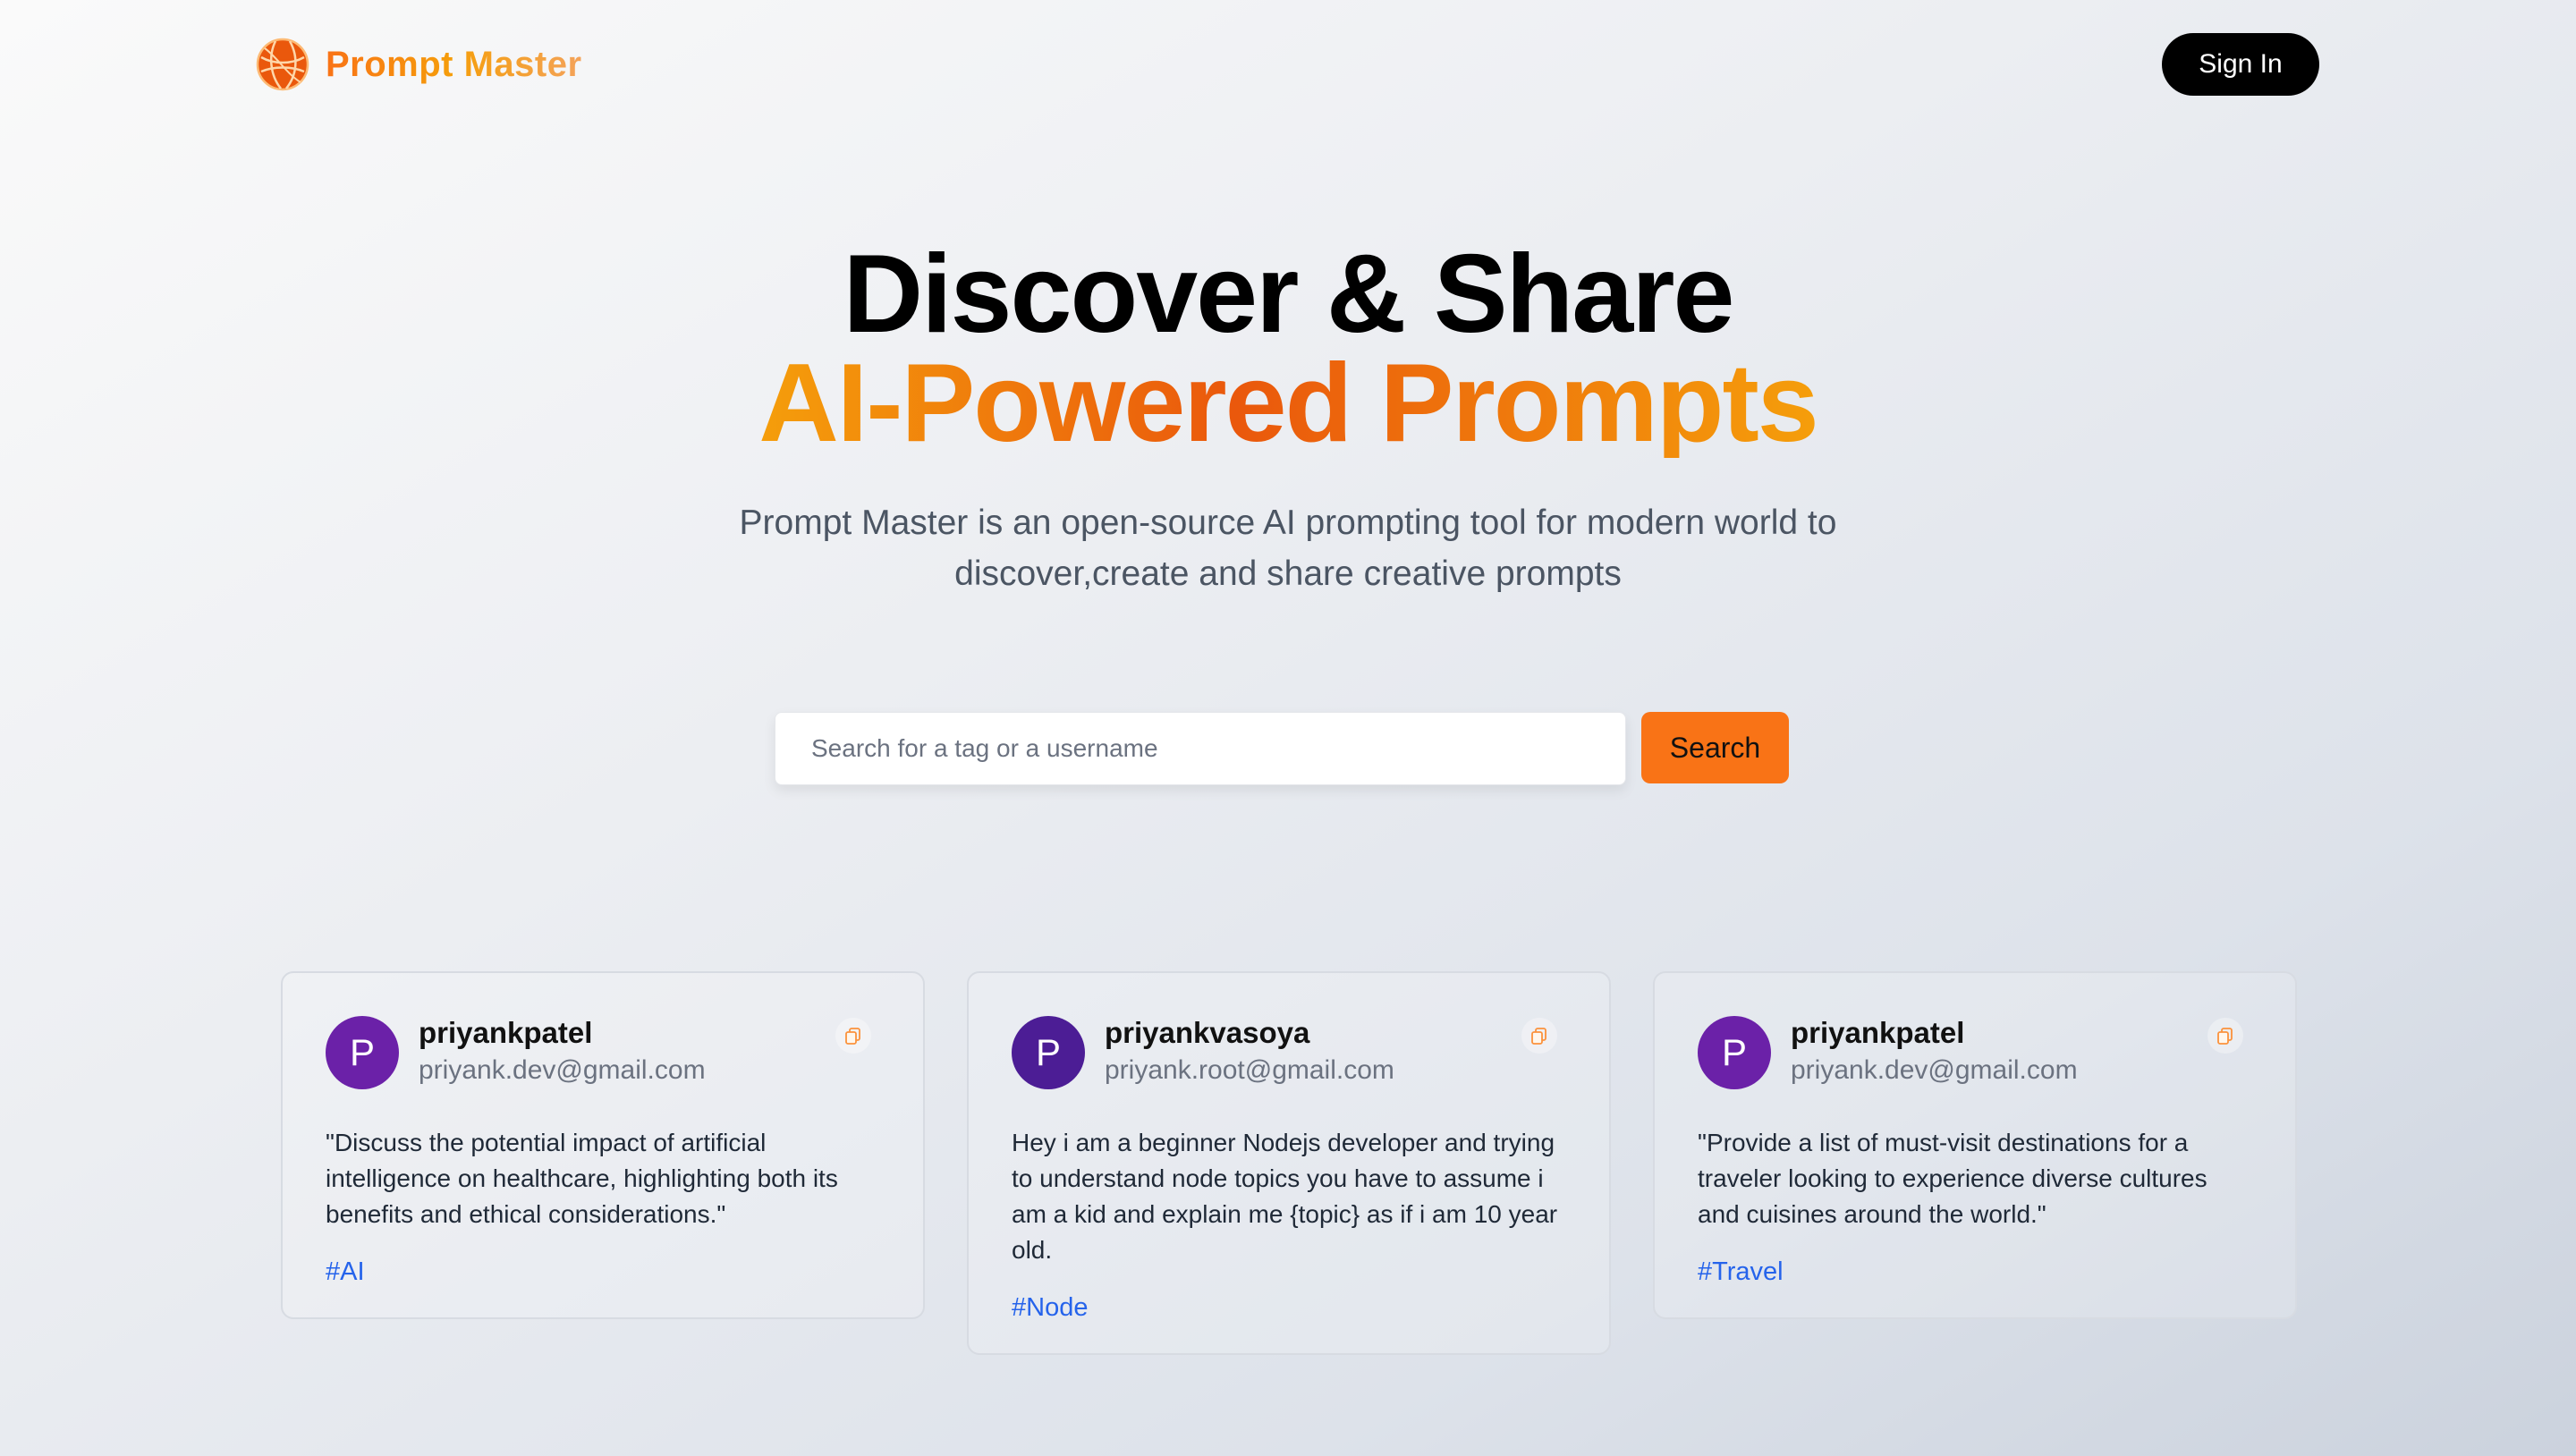 This screenshot has height=1456, width=2576. I want to click on hero-title-line2: AI-Powered Prompts, so click(1288, 403).